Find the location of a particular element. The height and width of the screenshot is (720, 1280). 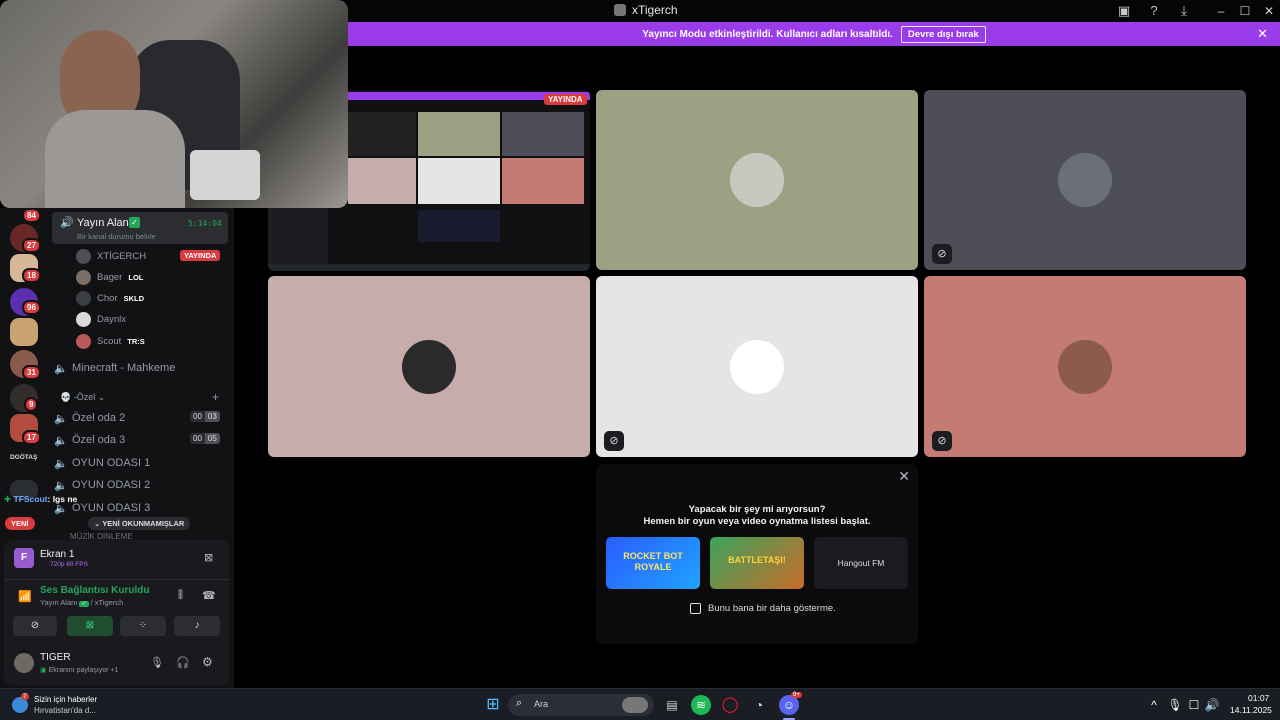

user-limit: 03 is located at coordinates (212, 416).